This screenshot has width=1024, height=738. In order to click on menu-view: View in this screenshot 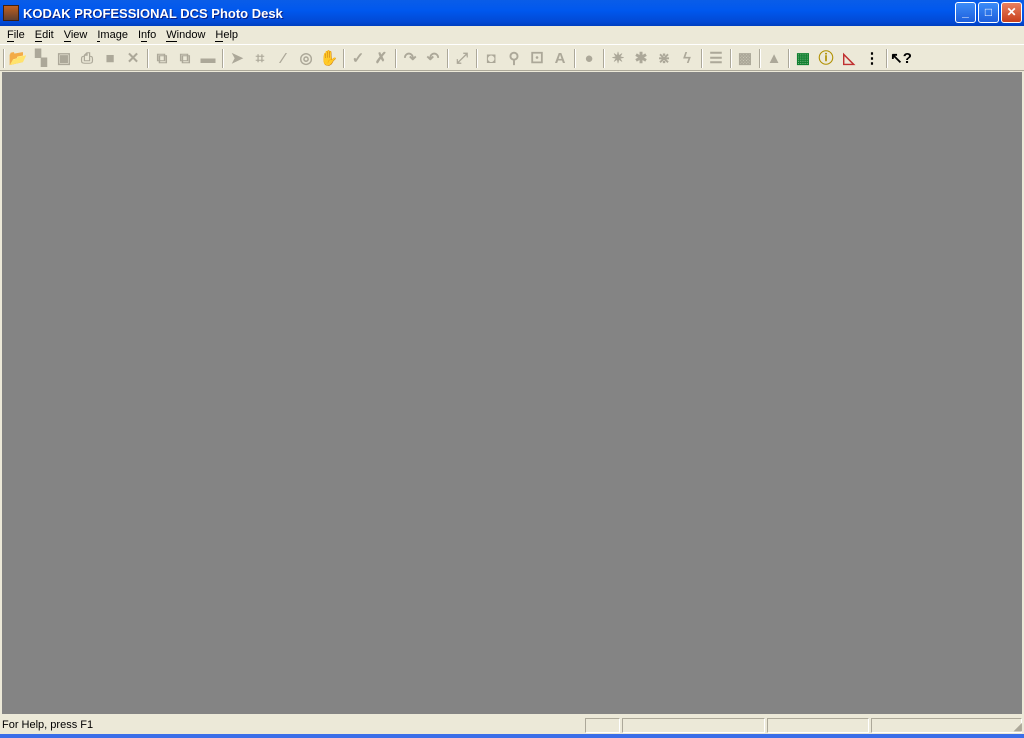, I will do `click(76, 35)`.